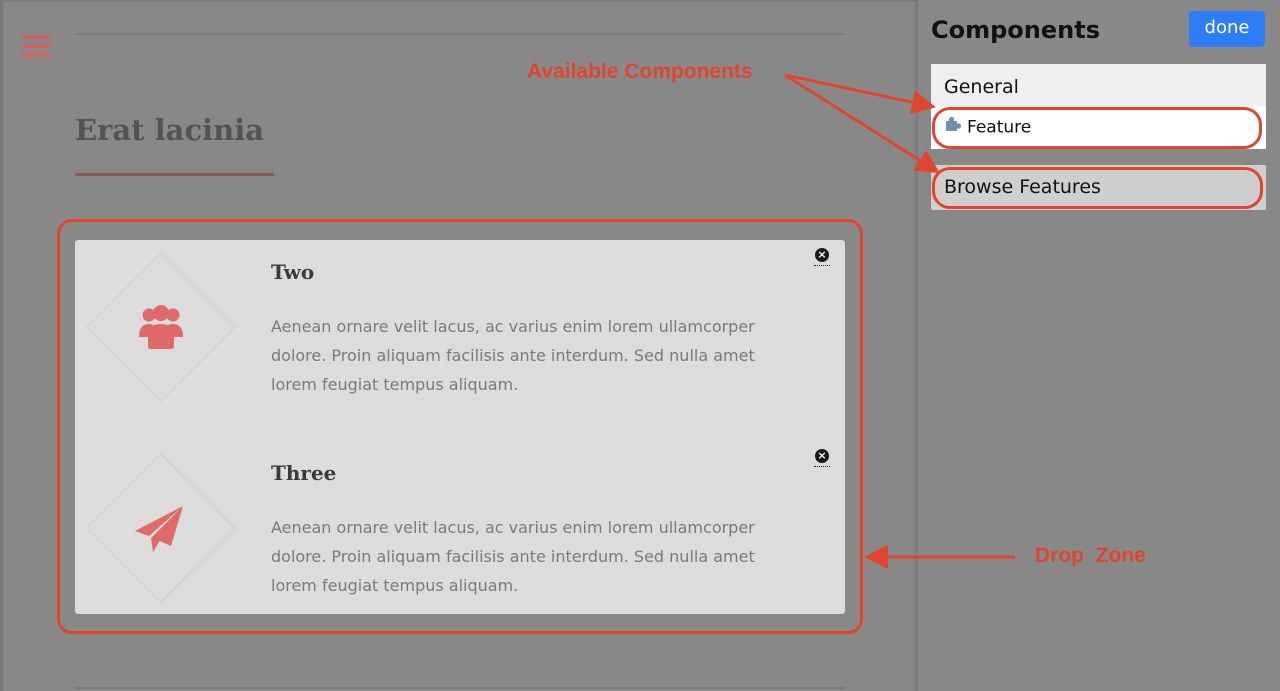 The height and width of the screenshot is (691, 1280). I want to click on component-item-label: Feature, so click(999, 127).